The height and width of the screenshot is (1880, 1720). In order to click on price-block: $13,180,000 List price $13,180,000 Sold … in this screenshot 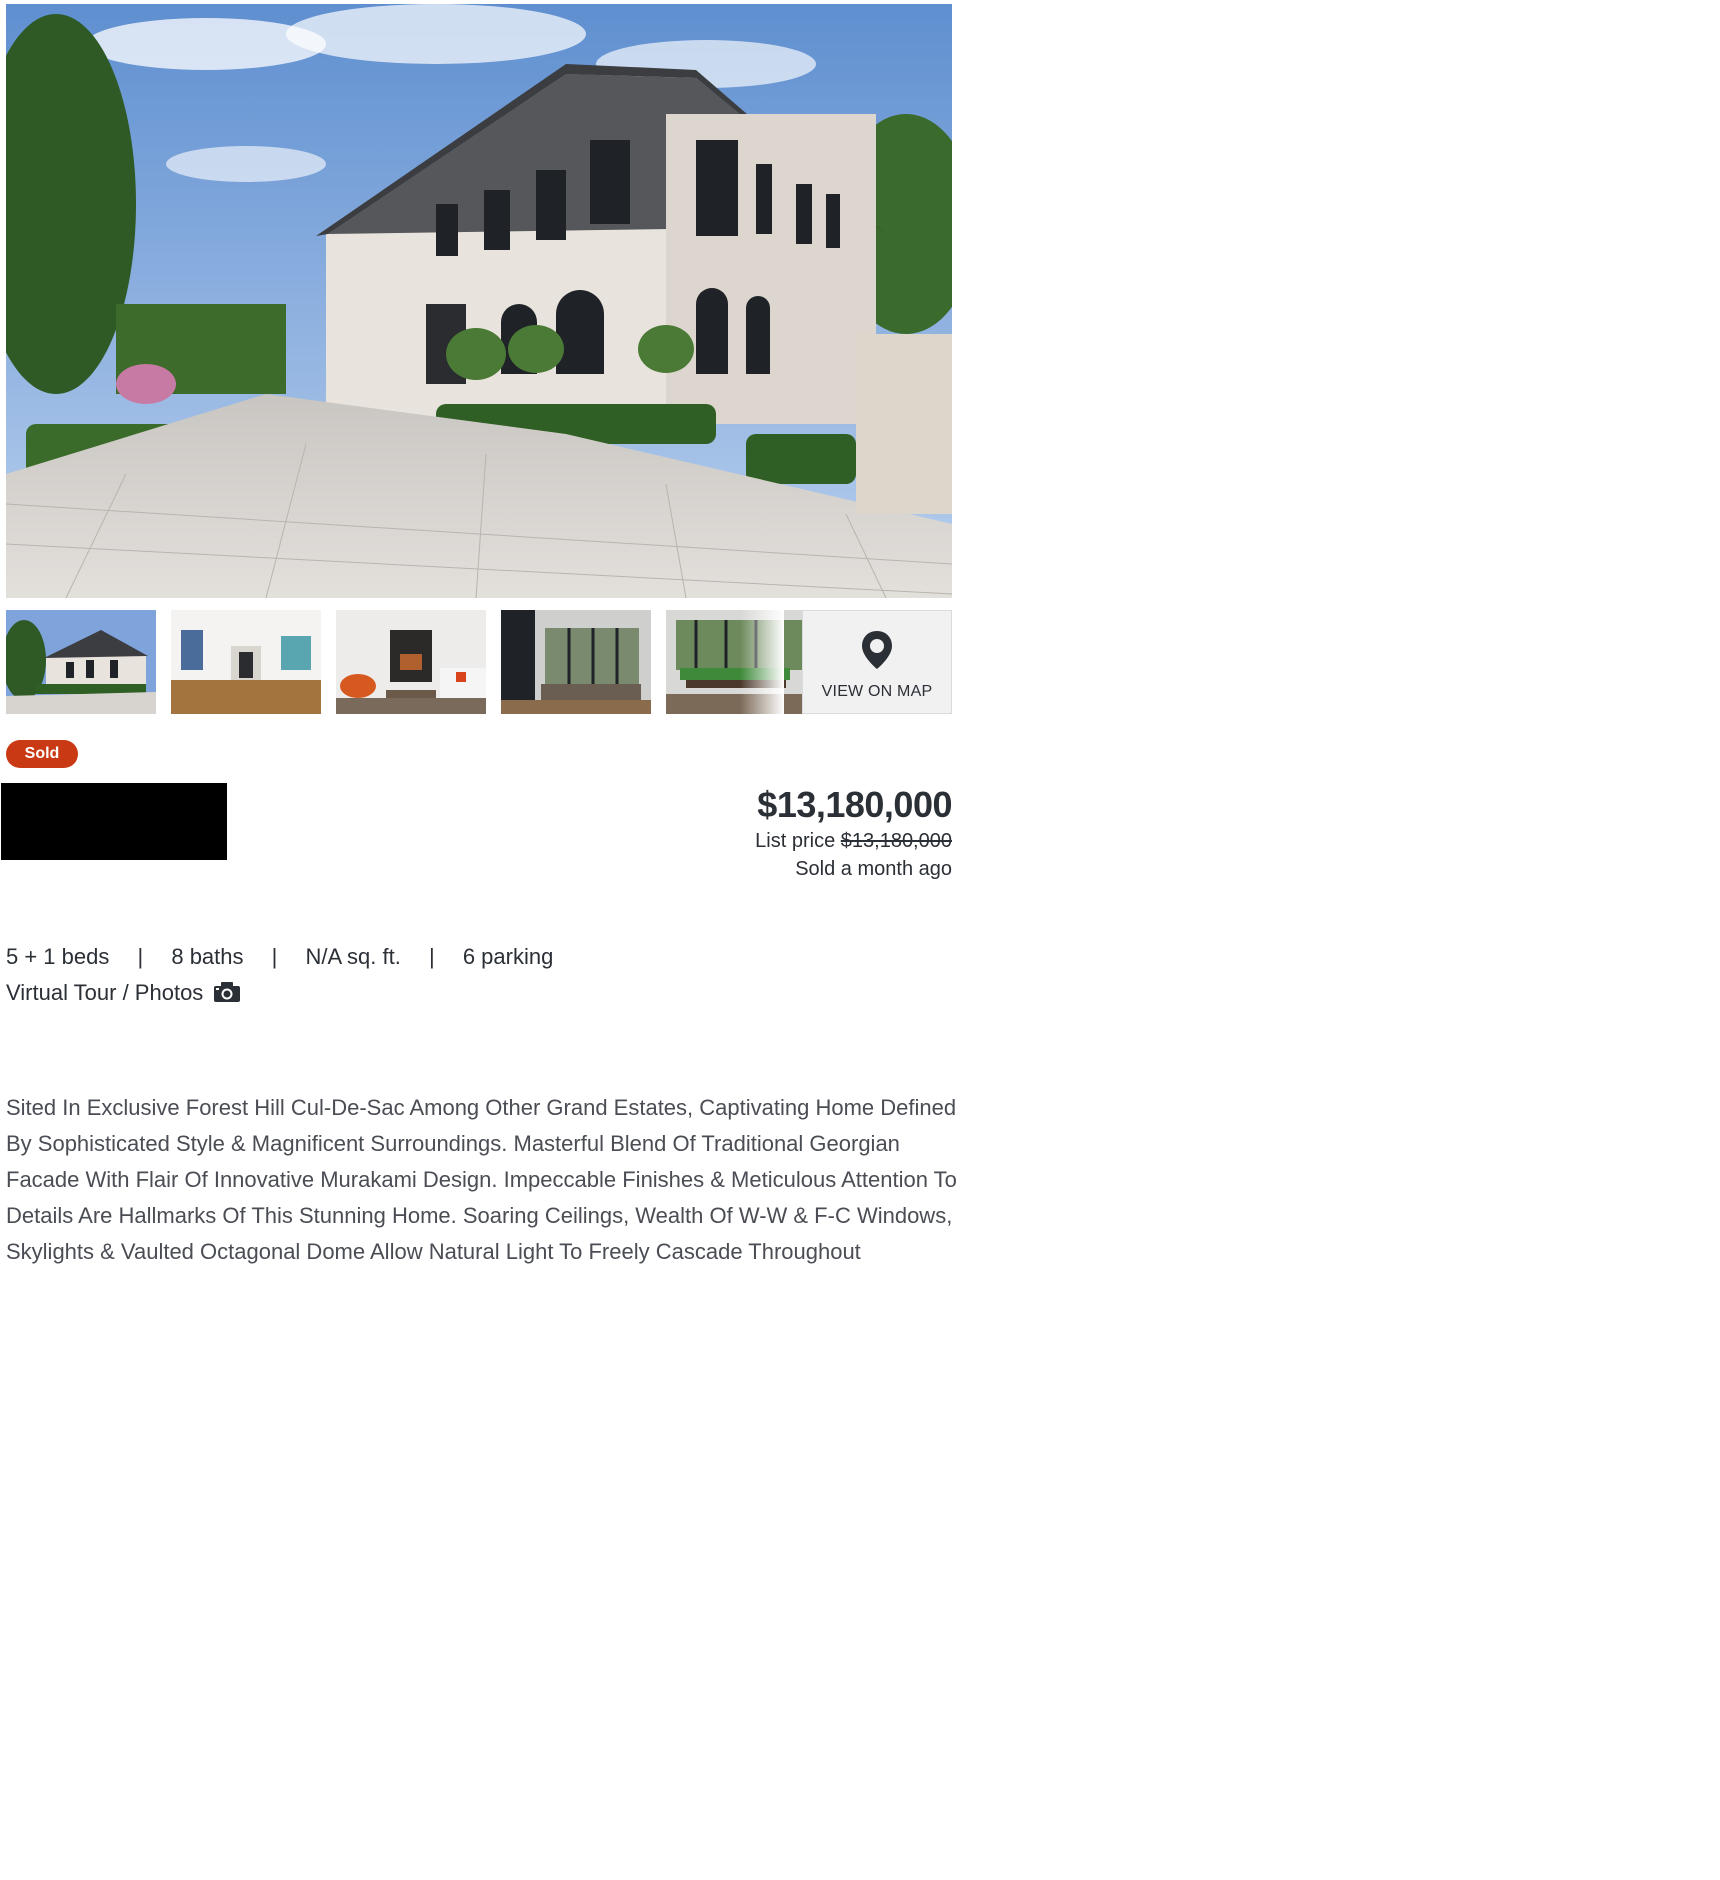, I will do `click(853, 833)`.